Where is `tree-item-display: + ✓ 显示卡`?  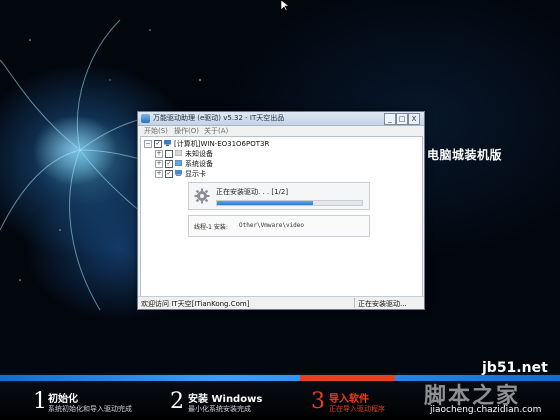
tree-item-display: + ✓ 显示卡 is located at coordinates (230, 173).